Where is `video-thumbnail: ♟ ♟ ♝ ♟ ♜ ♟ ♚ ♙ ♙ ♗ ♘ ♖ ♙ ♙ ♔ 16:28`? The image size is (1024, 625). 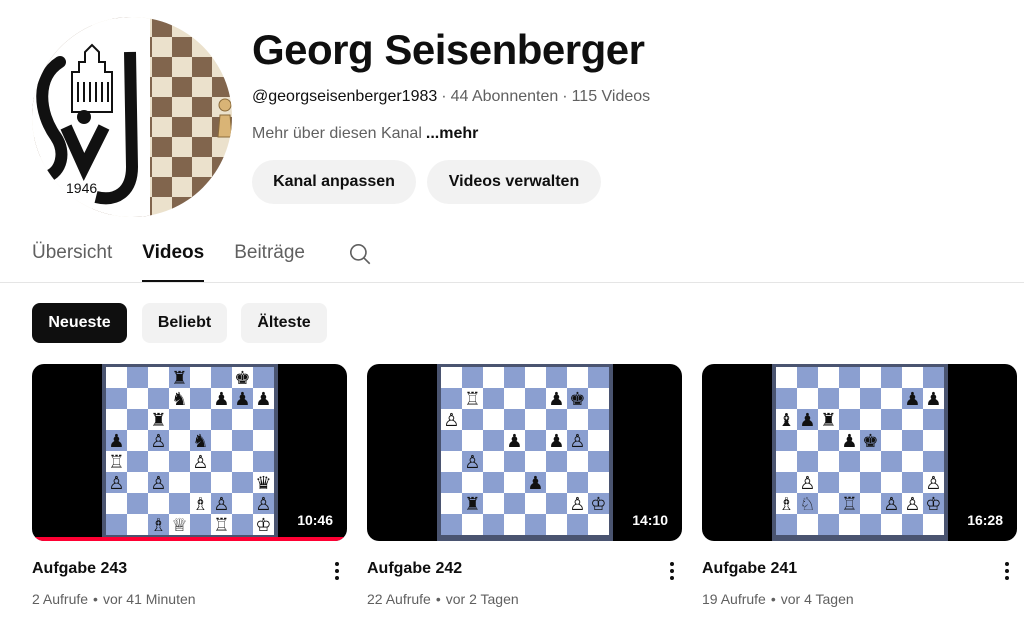
video-thumbnail: ♟ ♟ ♝ ♟ ♜ ♟ ♚ ♙ ♙ ♗ ♘ ♖ ♙ ♙ ♔ 16:28 is located at coordinates (859, 452).